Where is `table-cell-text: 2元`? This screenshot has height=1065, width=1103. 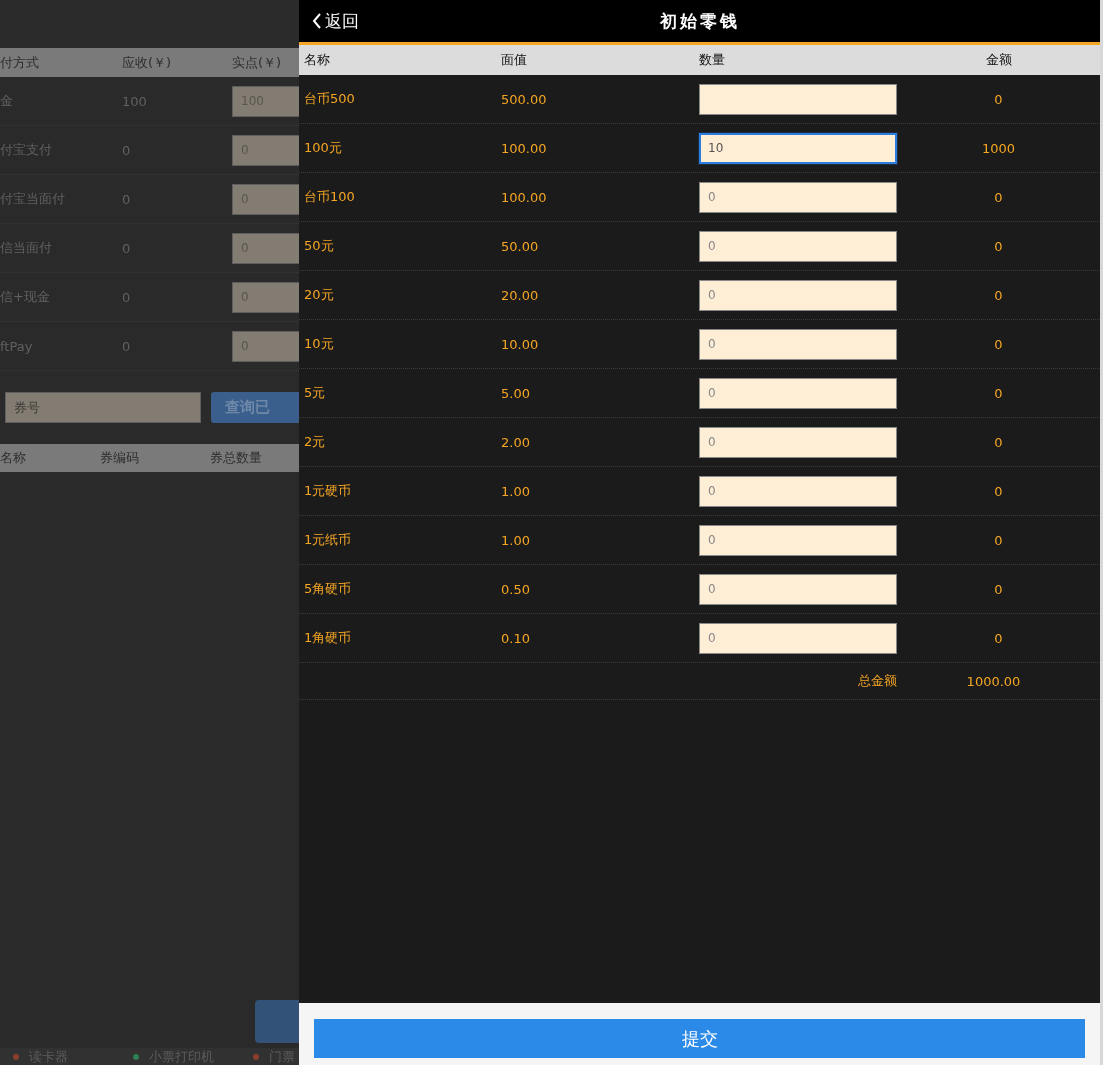 table-cell-text: 2元 is located at coordinates (315, 442).